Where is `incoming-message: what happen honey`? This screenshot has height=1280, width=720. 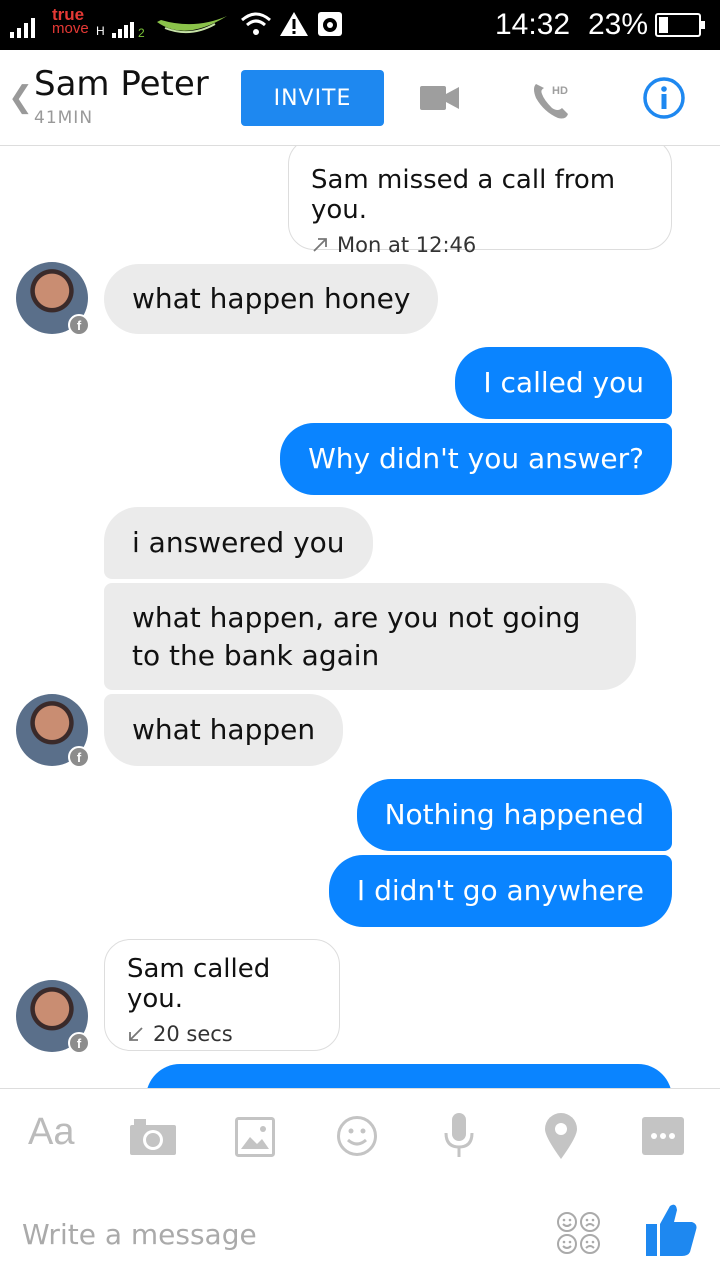
incoming-message: what happen honey is located at coordinates (271, 299).